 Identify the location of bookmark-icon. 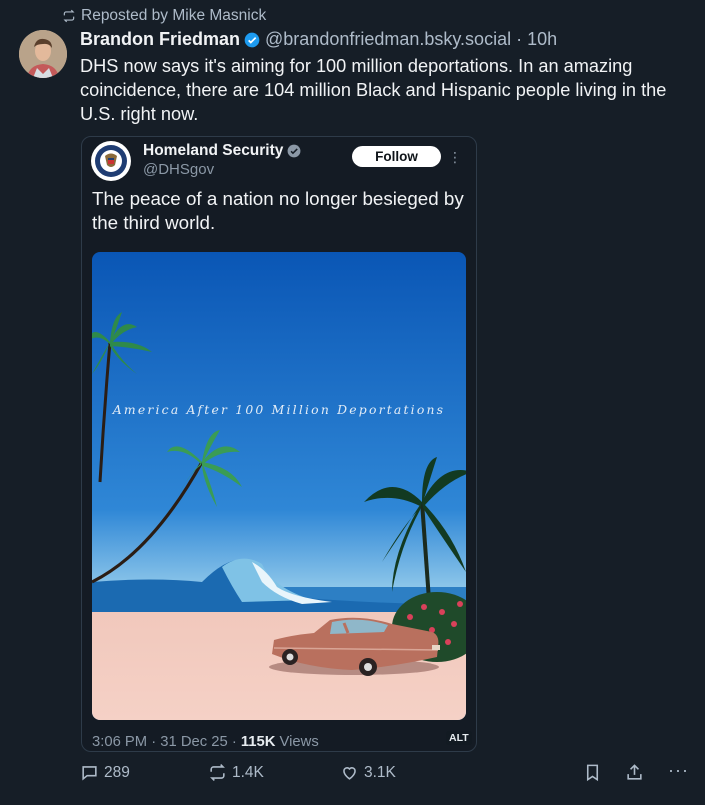
(592, 773).